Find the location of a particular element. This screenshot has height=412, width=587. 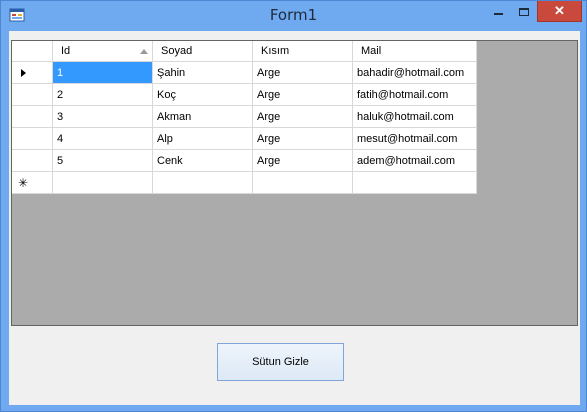

sort-ascending-icon is located at coordinates (144, 51).